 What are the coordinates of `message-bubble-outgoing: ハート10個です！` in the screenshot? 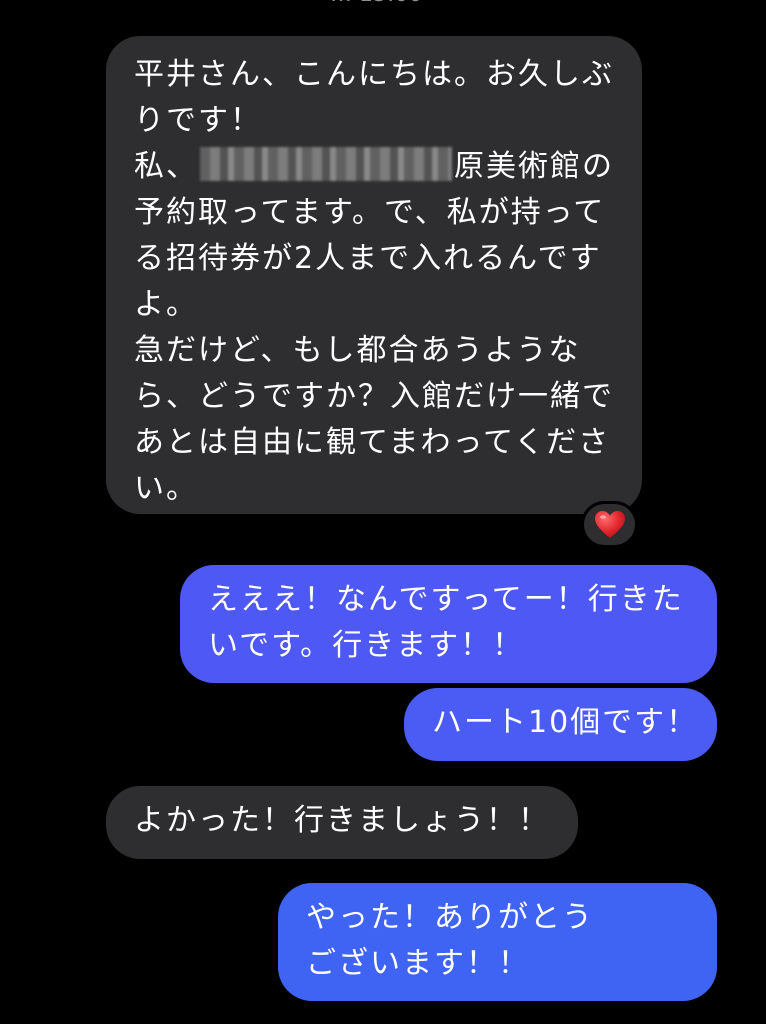 It's located at (560, 724).